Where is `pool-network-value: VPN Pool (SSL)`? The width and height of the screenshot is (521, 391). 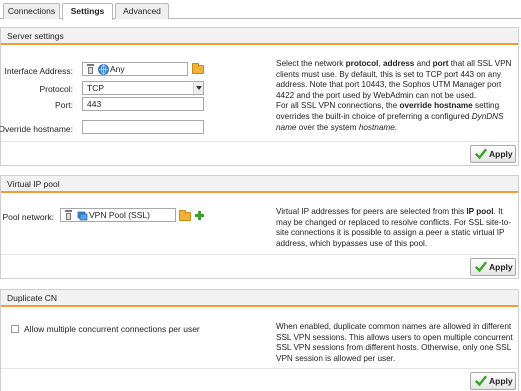
pool-network-value: VPN Pool (SSL) is located at coordinates (119, 215).